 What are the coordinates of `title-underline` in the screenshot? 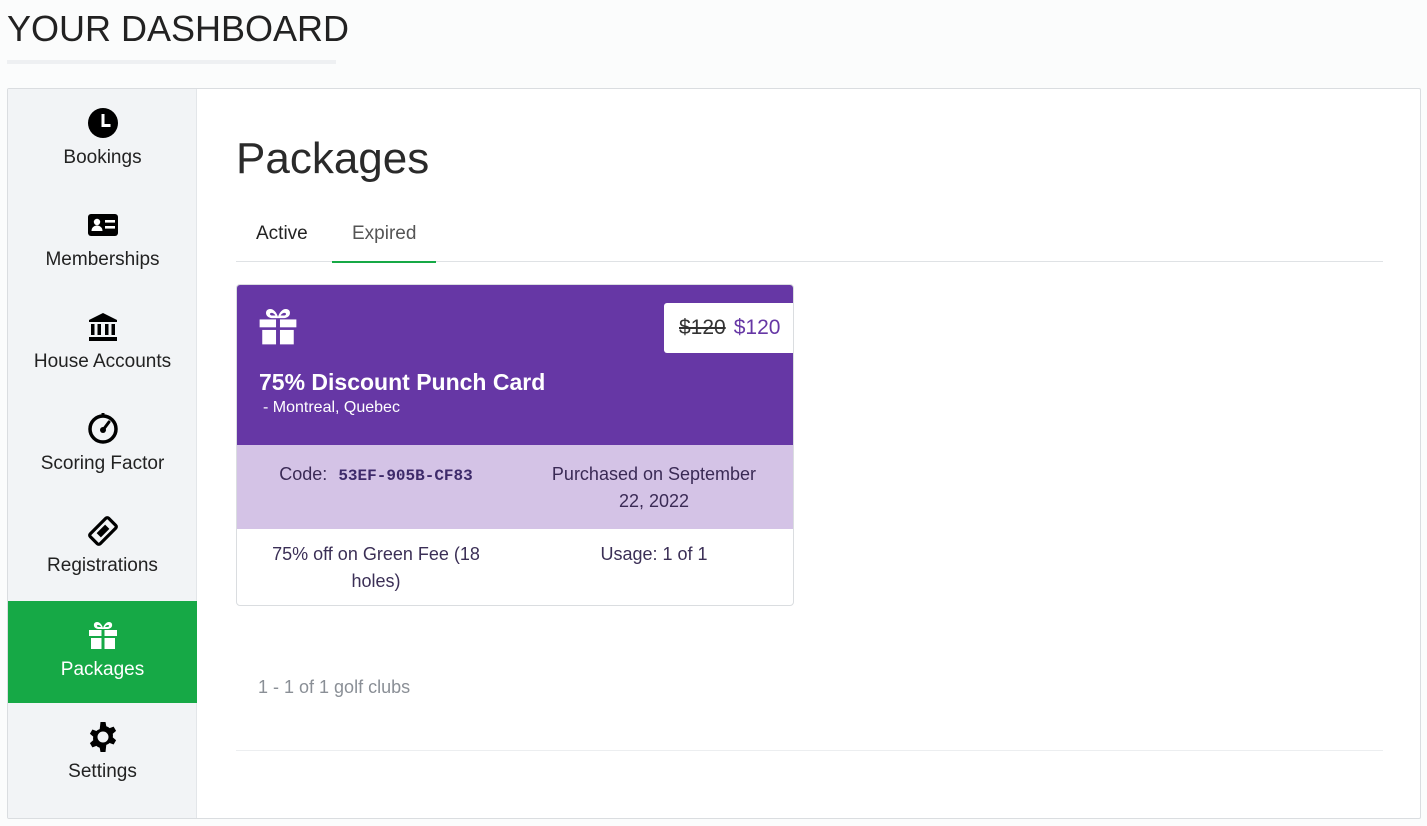 It's located at (171, 62).